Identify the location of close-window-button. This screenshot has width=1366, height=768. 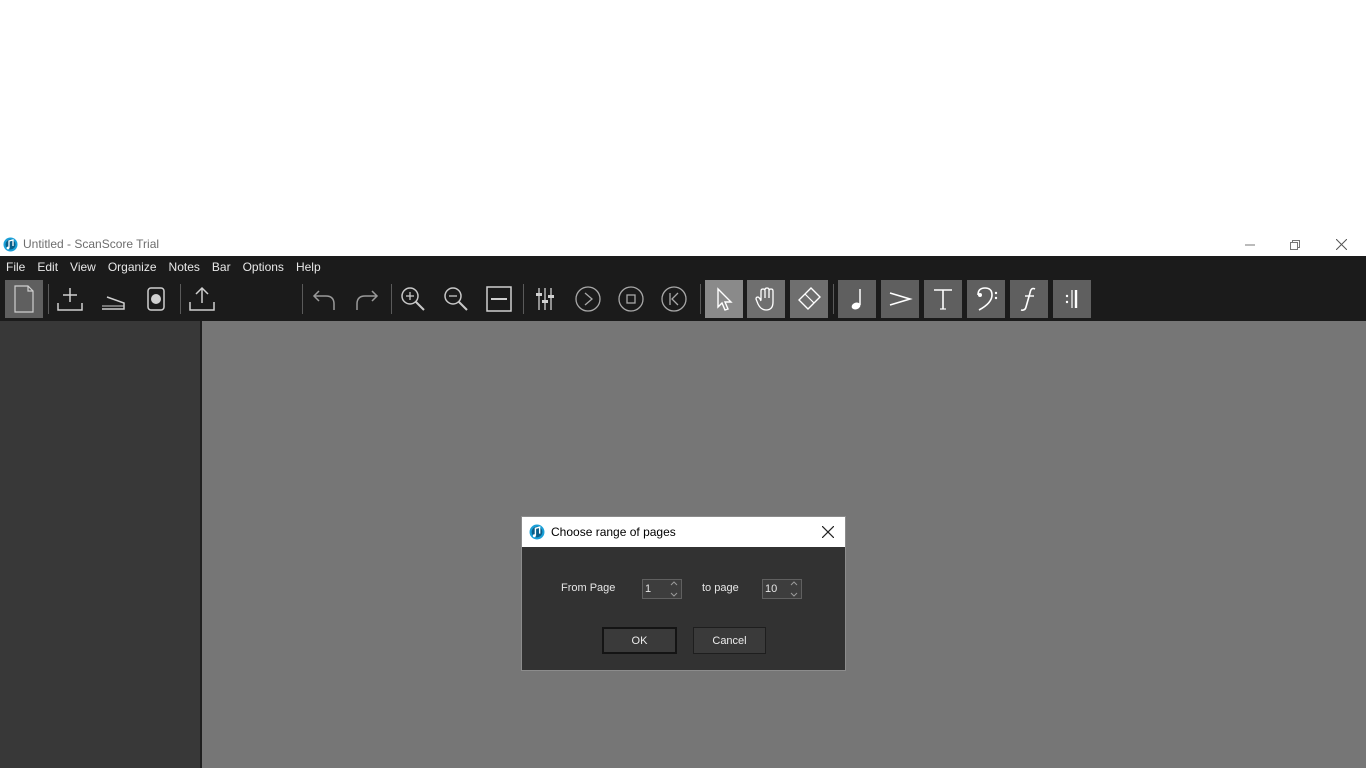
(1341, 244).